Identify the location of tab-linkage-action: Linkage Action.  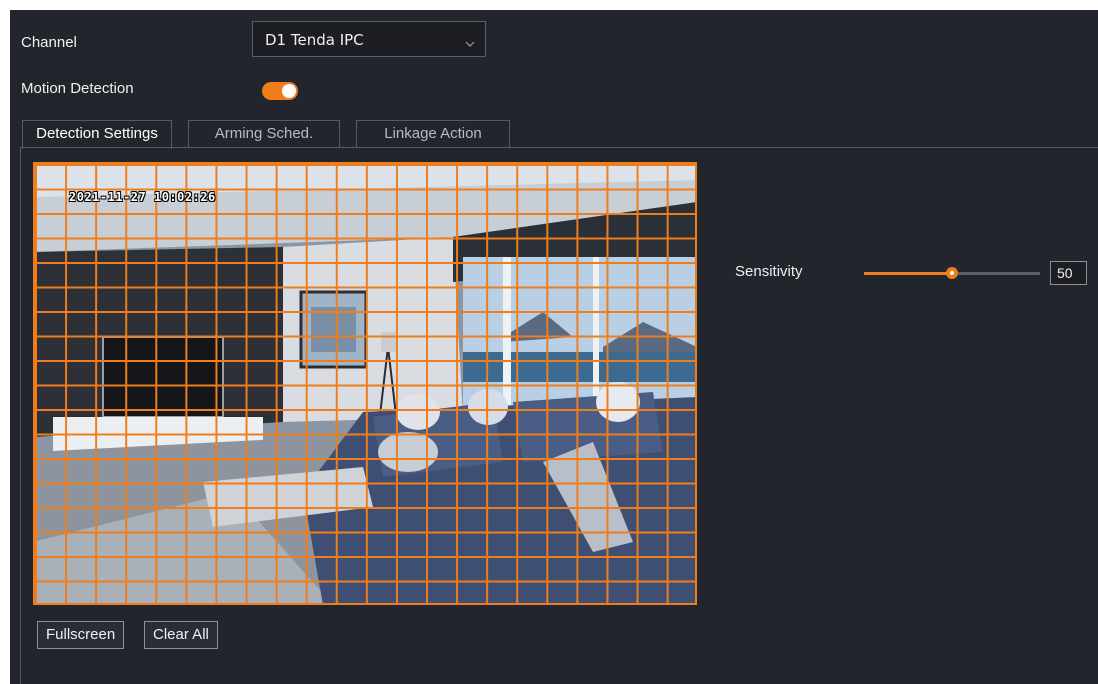
(433, 134).